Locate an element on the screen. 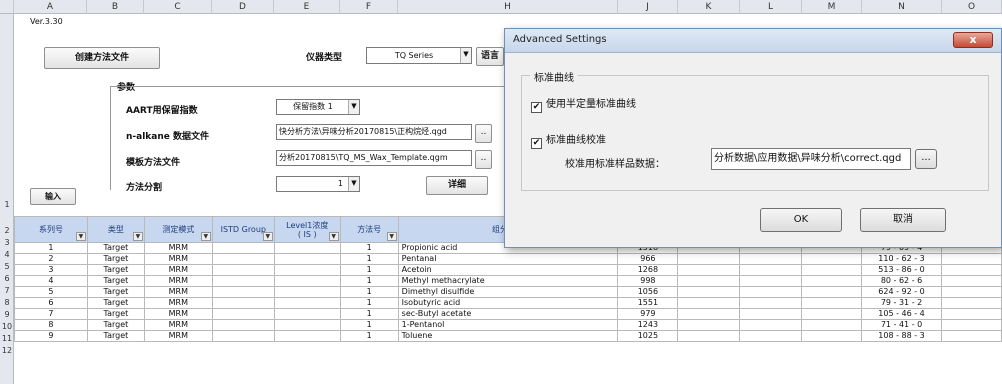 This screenshot has width=1002, height=384. table-cell: Methyl methacrylate is located at coordinates (508, 281).